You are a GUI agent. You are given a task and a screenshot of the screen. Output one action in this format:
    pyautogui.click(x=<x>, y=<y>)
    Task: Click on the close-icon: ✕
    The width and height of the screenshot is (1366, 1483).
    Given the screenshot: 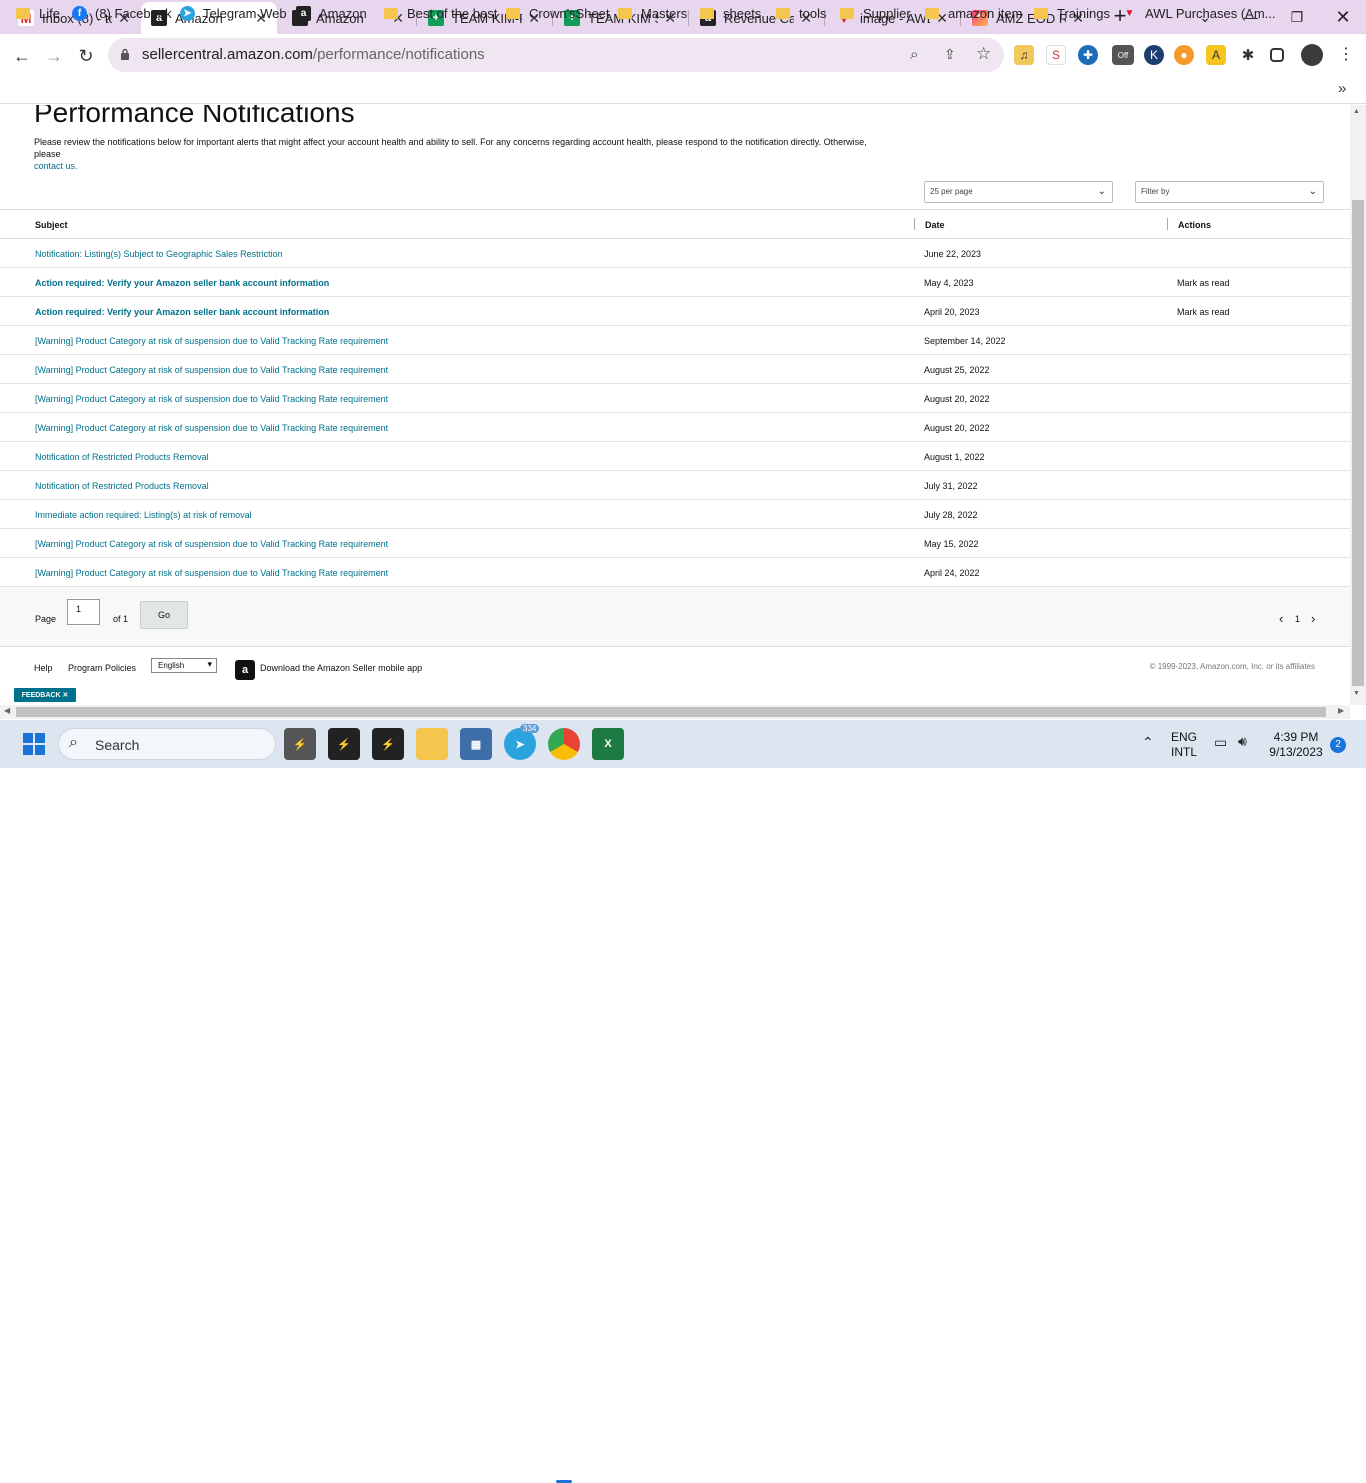 What is the action you would take?
    pyautogui.click(x=65, y=695)
    